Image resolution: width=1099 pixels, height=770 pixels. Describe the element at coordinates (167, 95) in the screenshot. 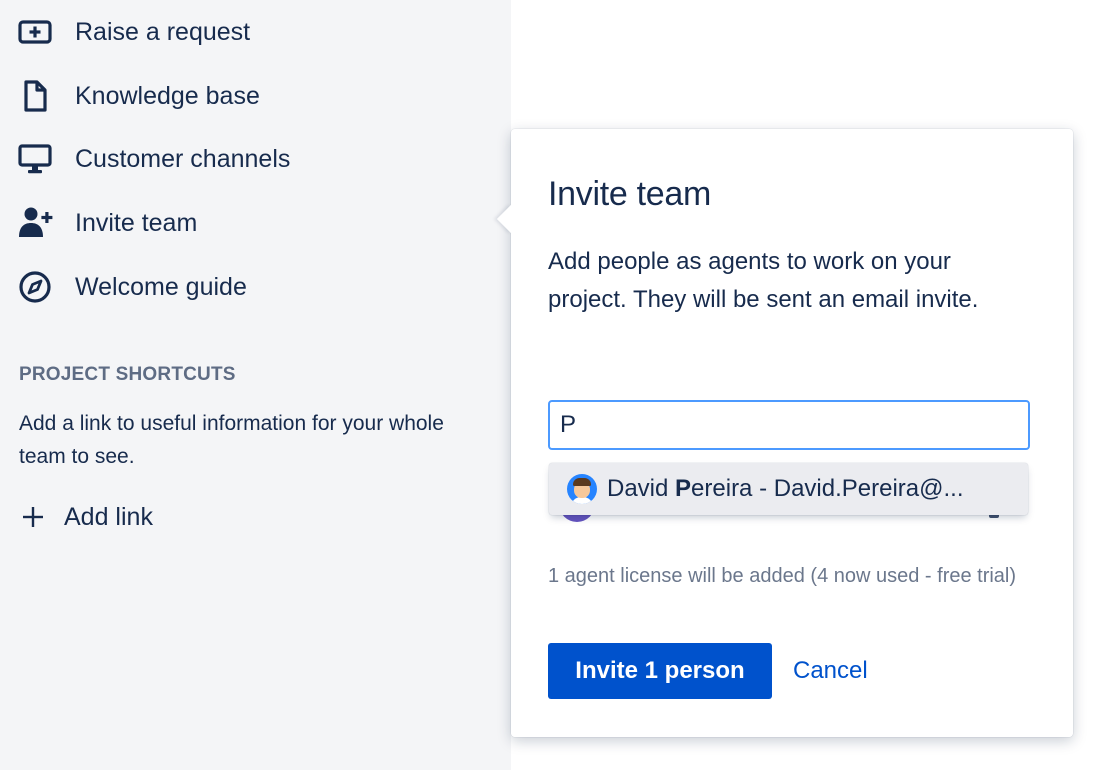

I see `sidebar-item-label: Knowledge base` at that location.